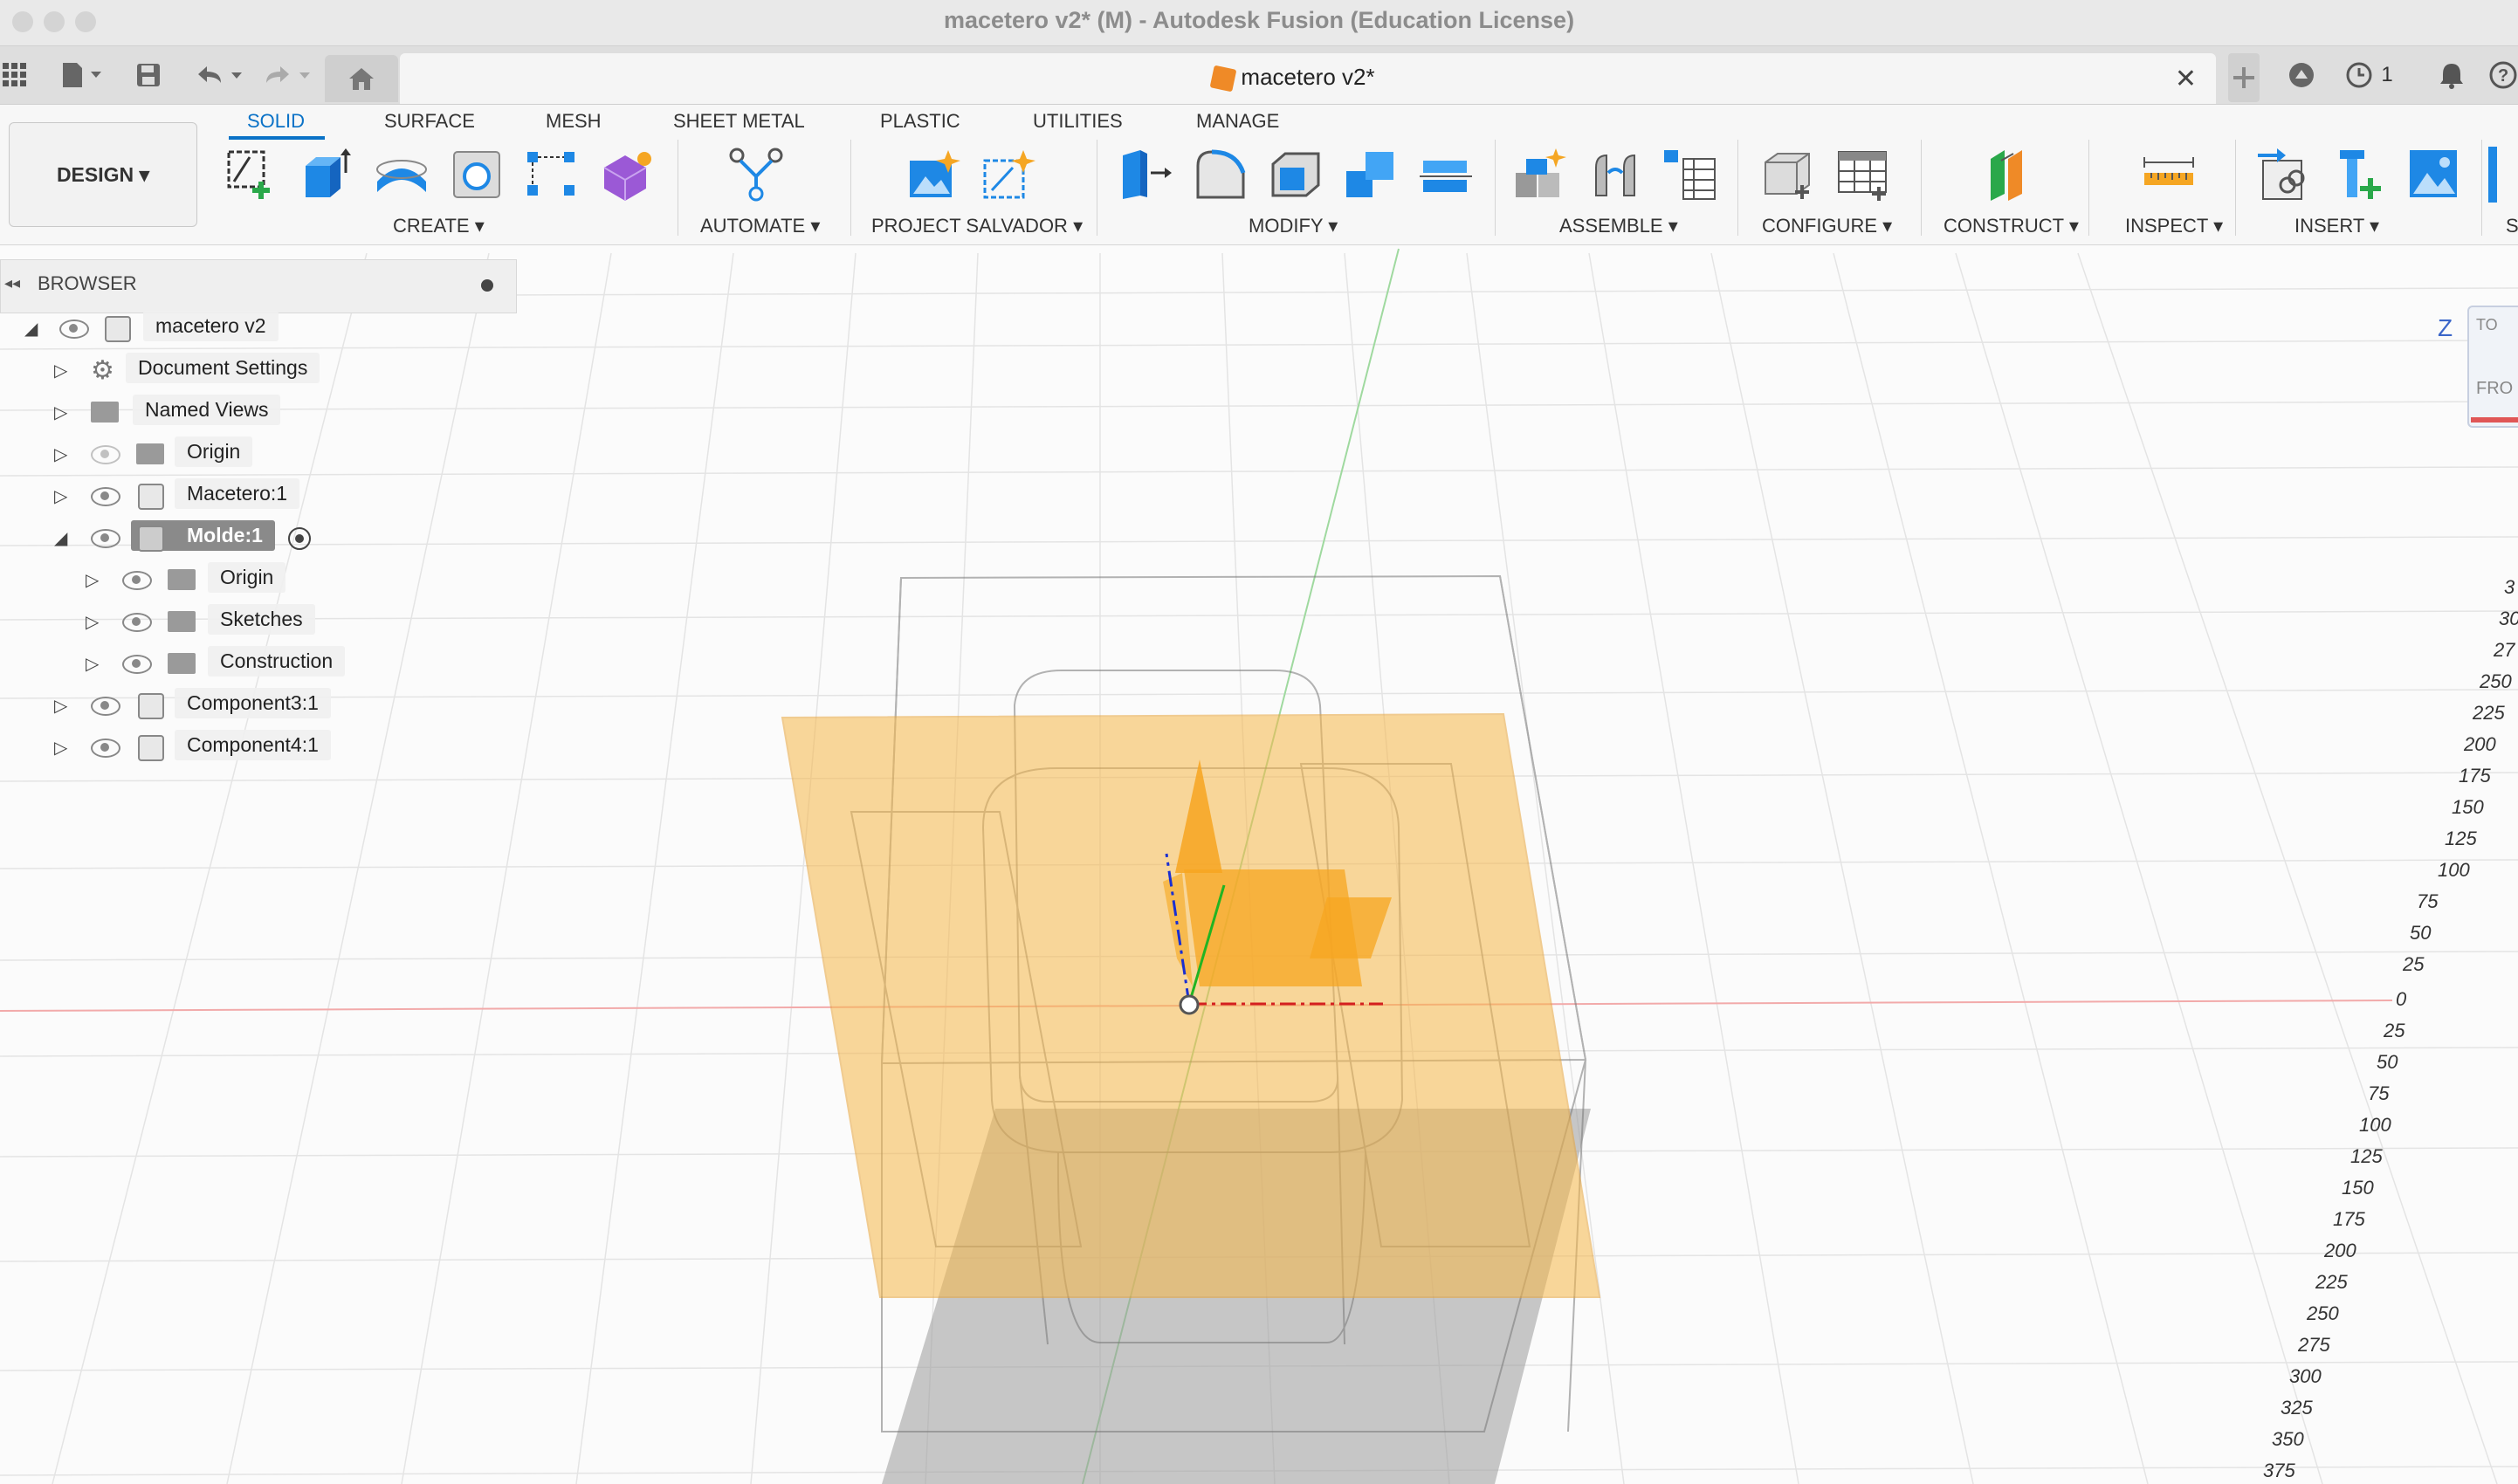 Image resolution: width=2518 pixels, height=1484 pixels. Describe the element at coordinates (2434, 175) in the screenshot. I see `insert-canvas-icon` at that location.